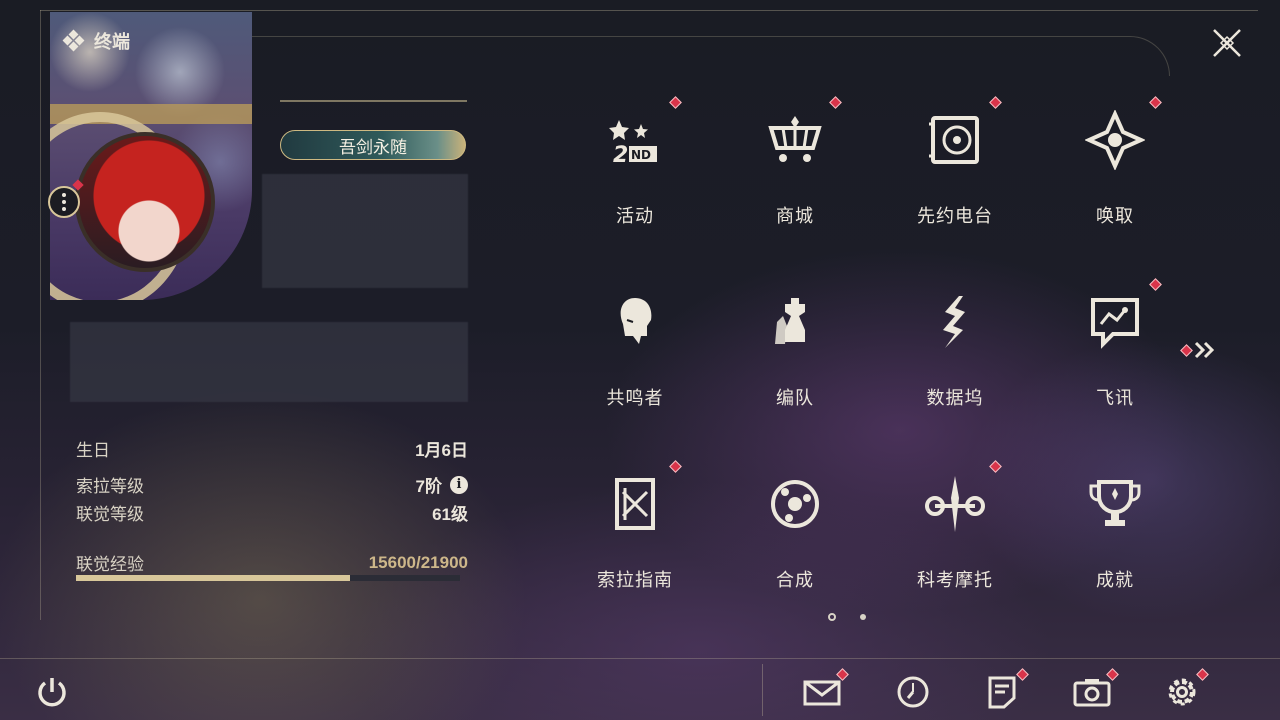 The width and height of the screenshot is (1280, 720). What do you see at coordinates (1002, 692) in the screenshot?
I see `notes-icon` at bounding box center [1002, 692].